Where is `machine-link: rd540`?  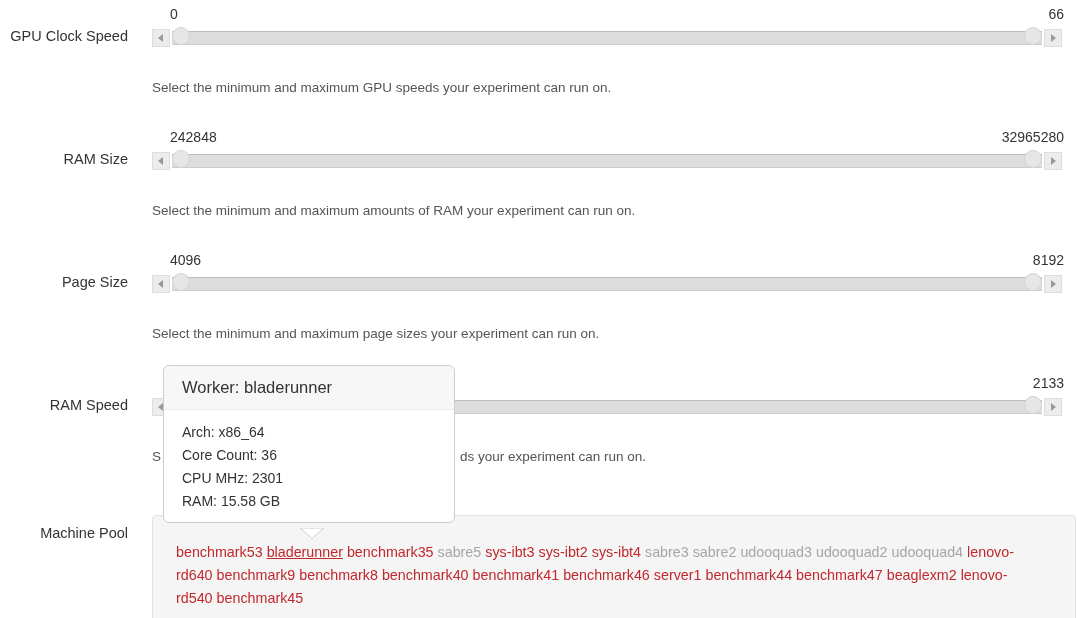 machine-link: rd540 is located at coordinates (194, 598).